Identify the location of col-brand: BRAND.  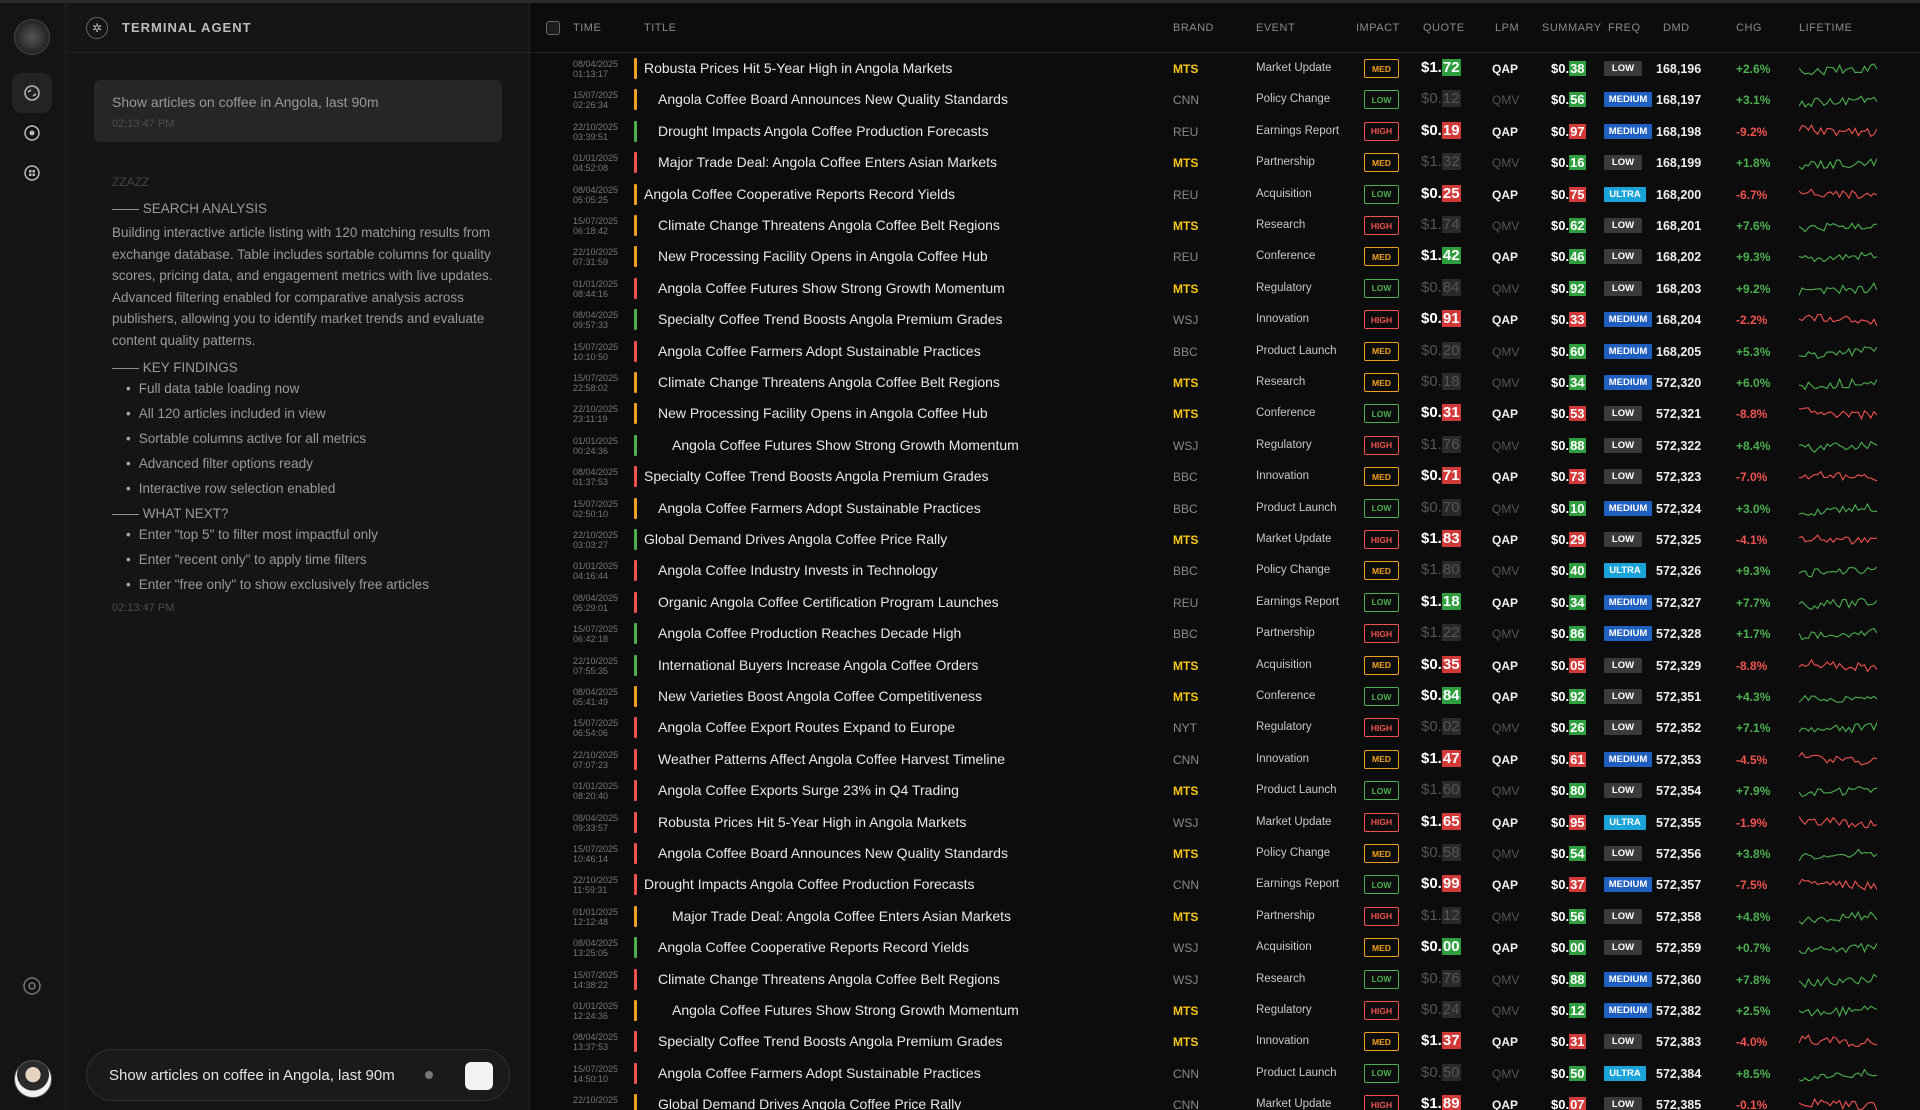
(1193, 28).